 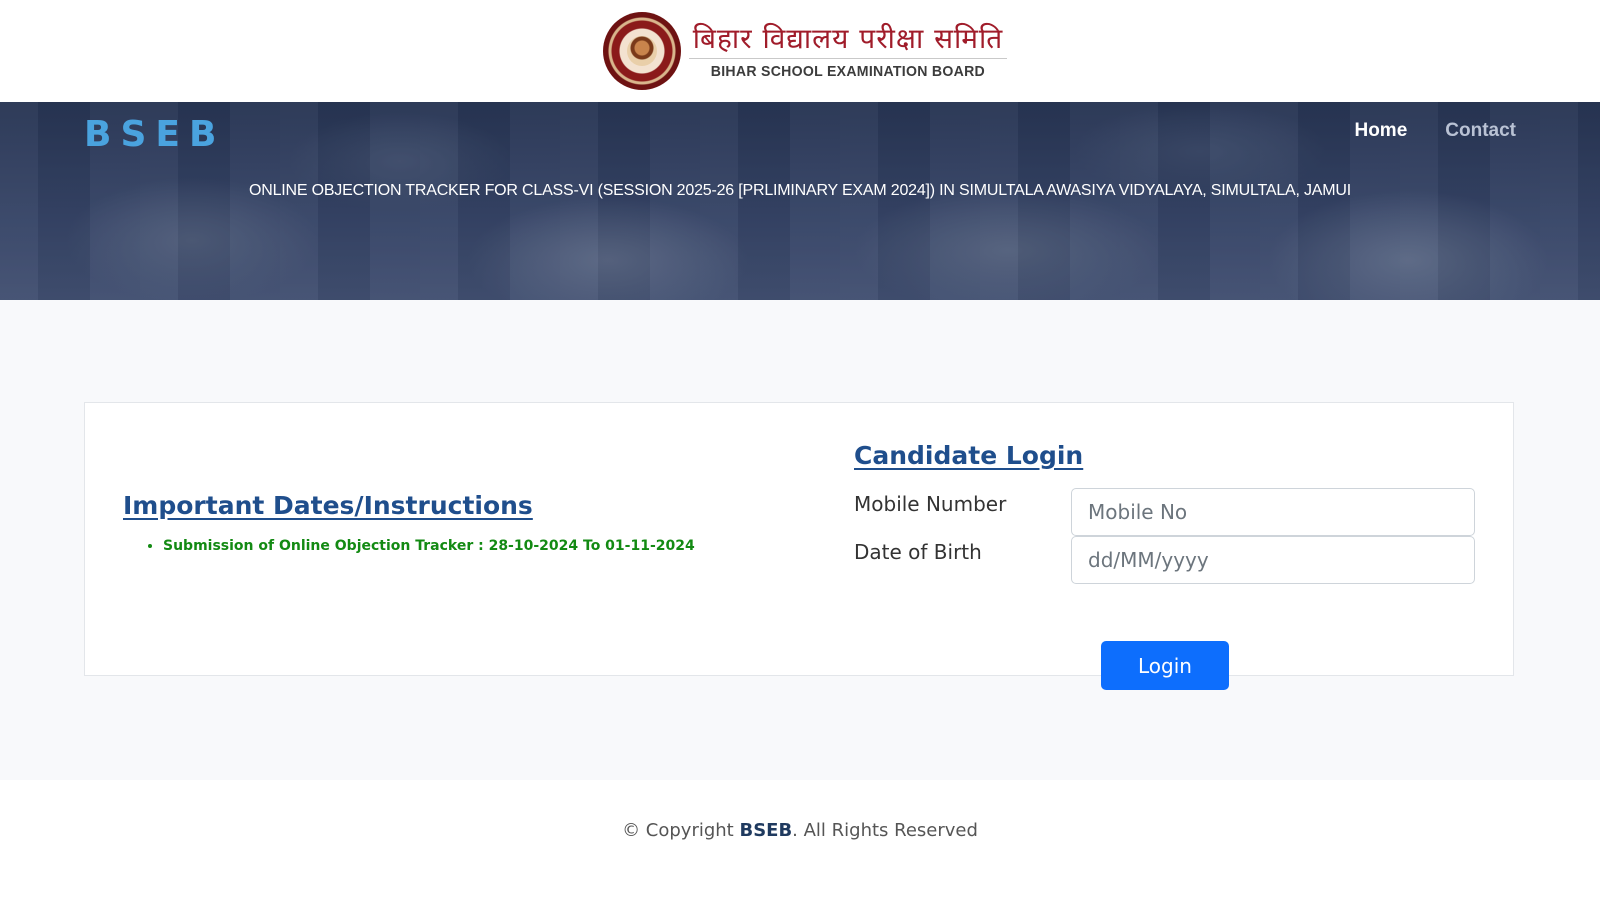 I want to click on dob-row: Date of Birth, so click(x=1166, y=560).